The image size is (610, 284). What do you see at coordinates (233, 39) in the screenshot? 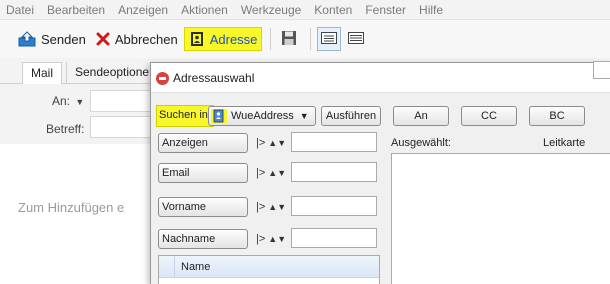
I see `address-label: Adresse` at bounding box center [233, 39].